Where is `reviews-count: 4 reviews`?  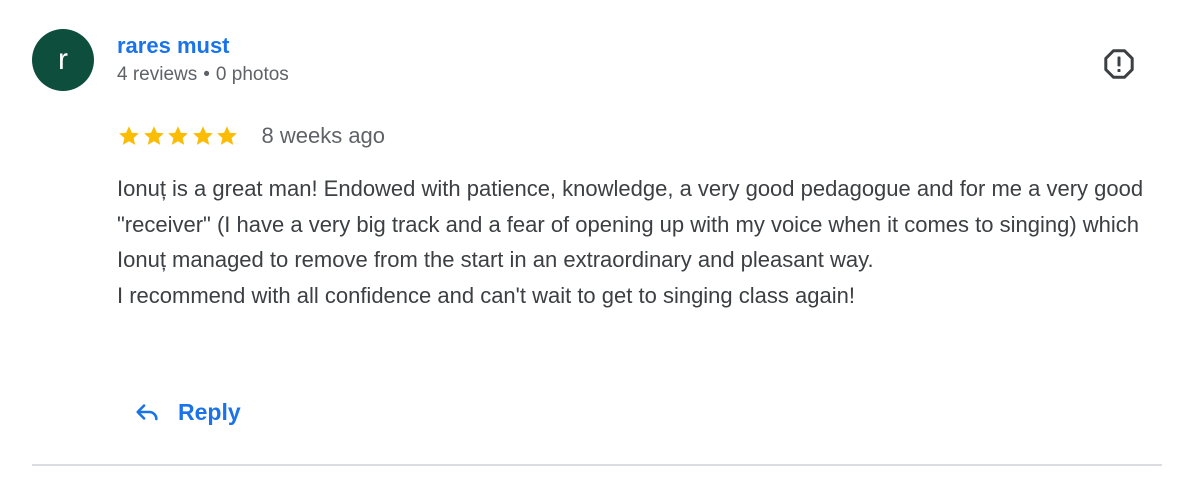
reviews-count: 4 reviews is located at coordinates (157, 74).